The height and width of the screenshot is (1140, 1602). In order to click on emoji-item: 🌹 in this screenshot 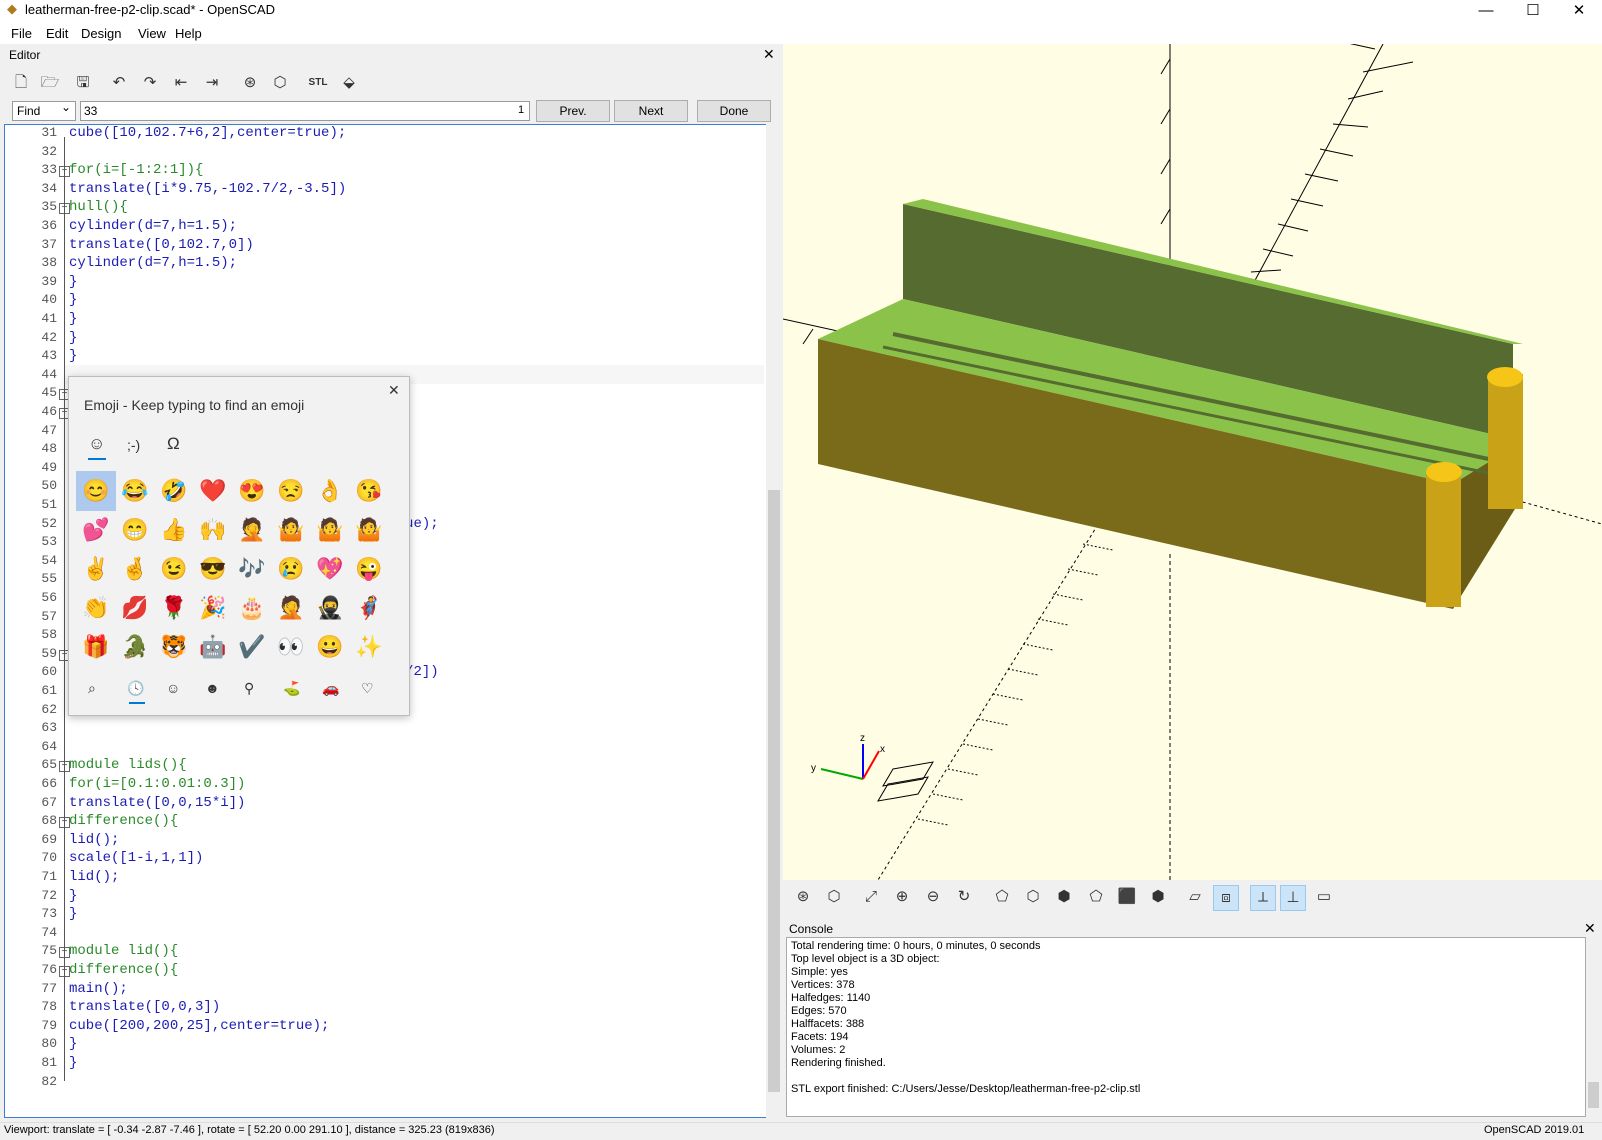, I will do `click(174, 608)`.